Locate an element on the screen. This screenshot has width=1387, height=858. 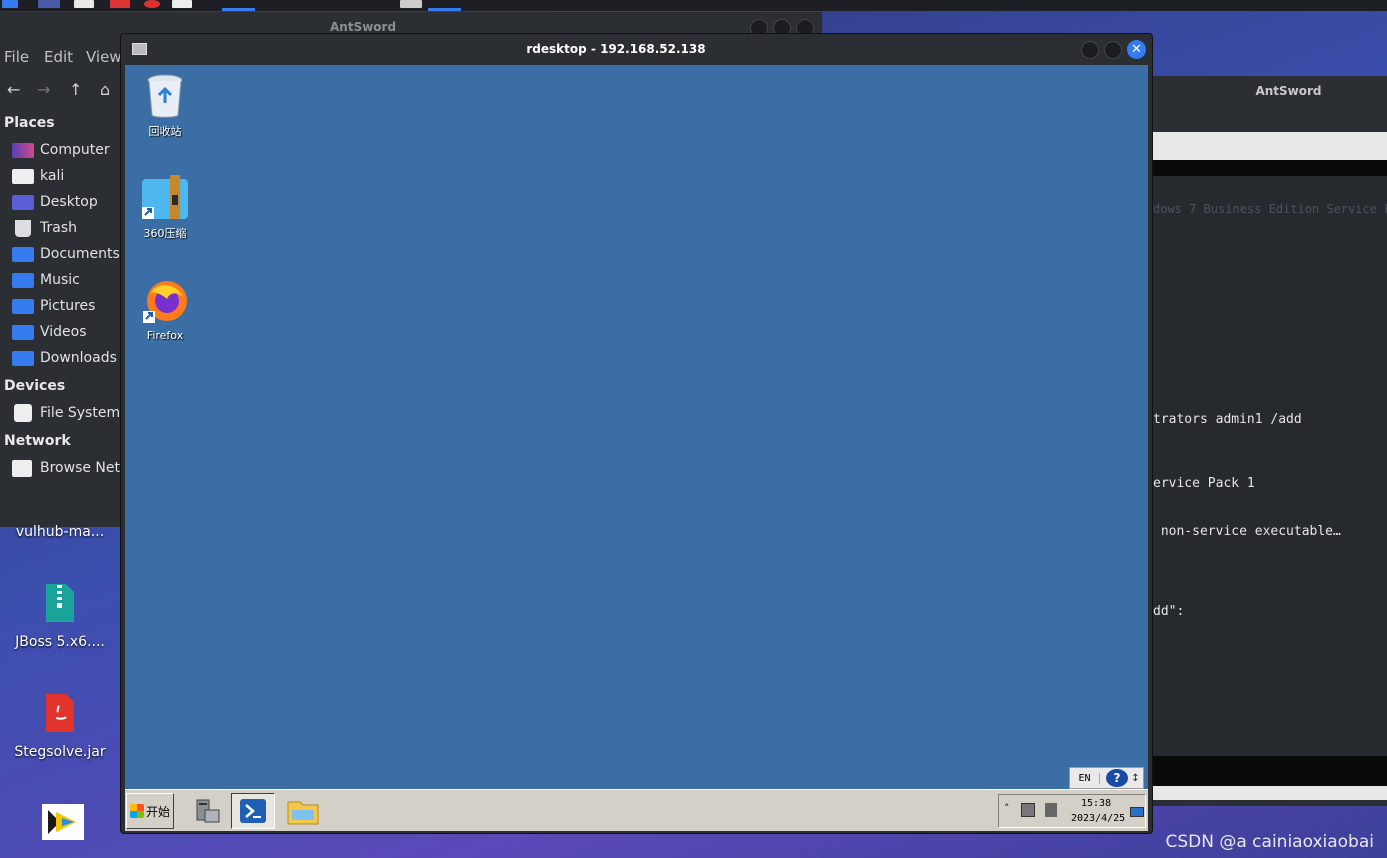
server-manager-button is located at coordinates (208, 811).